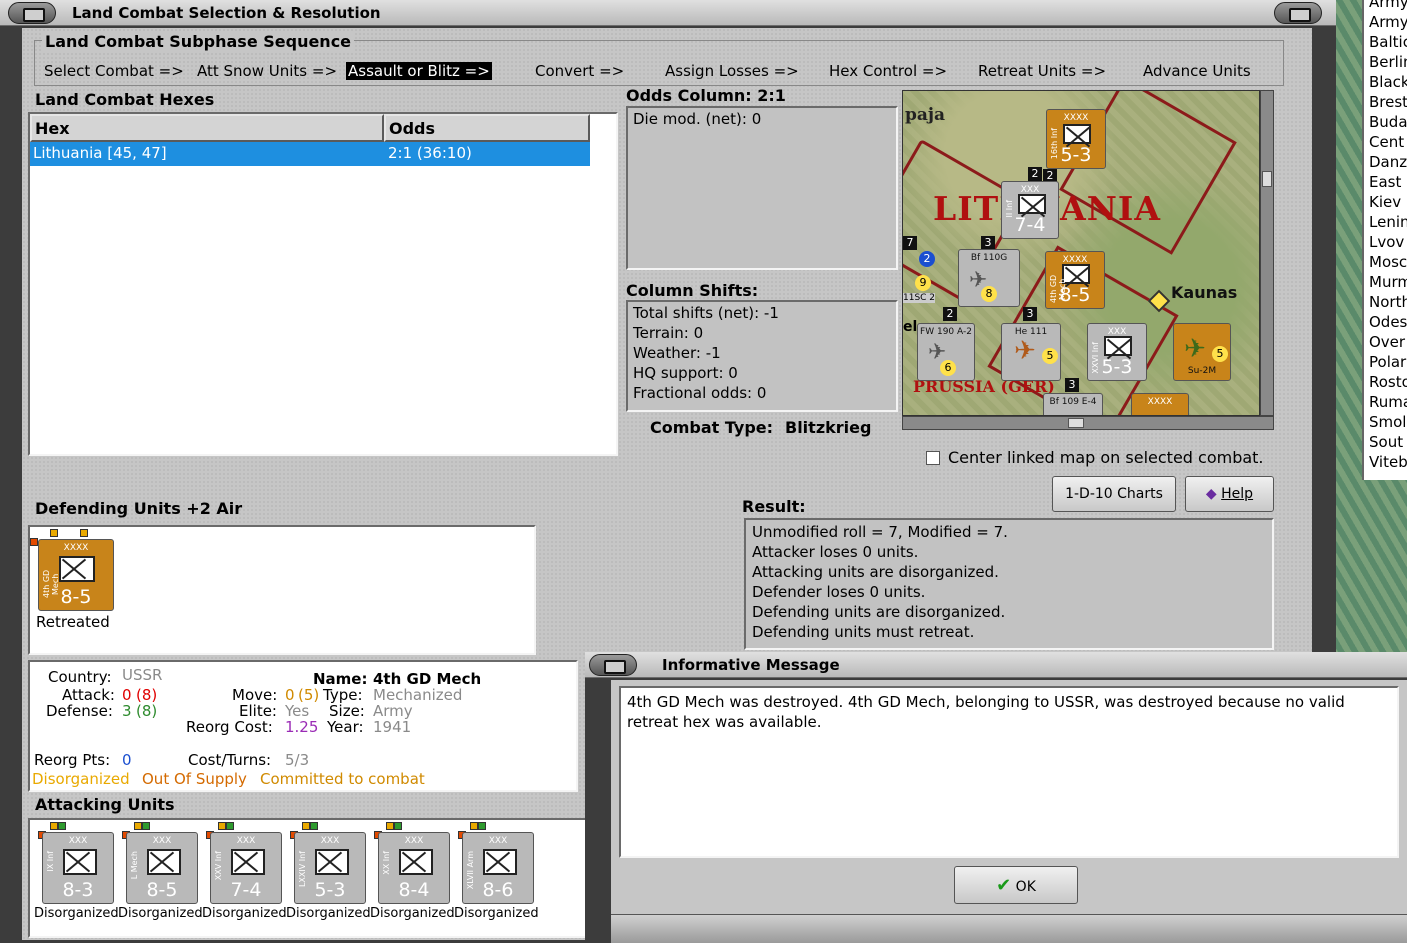 The width and height of the screenshot is (1407, 943). Describe the element at coordinates (1388, 202) in the screenshot. I see `side-list-item: Kiev` at that location.